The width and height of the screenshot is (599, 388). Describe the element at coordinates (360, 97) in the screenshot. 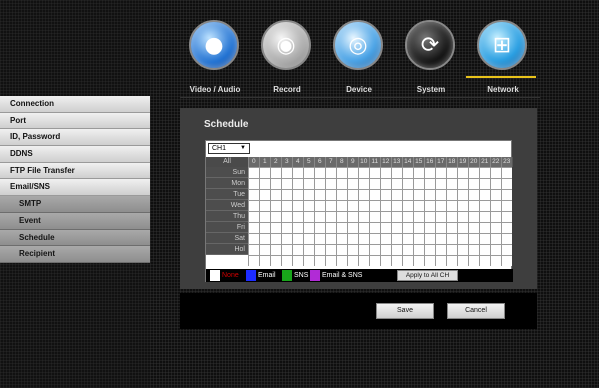

I see `nav-divider` at that location.